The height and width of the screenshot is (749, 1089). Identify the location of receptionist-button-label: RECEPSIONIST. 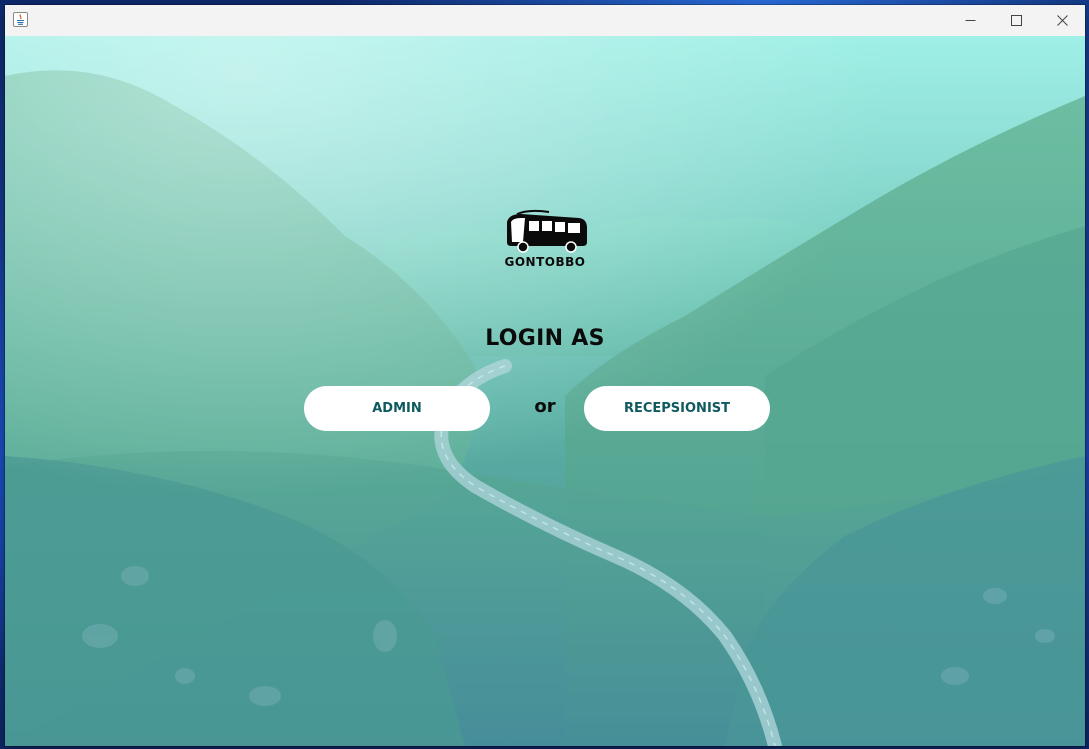
(677, 408).